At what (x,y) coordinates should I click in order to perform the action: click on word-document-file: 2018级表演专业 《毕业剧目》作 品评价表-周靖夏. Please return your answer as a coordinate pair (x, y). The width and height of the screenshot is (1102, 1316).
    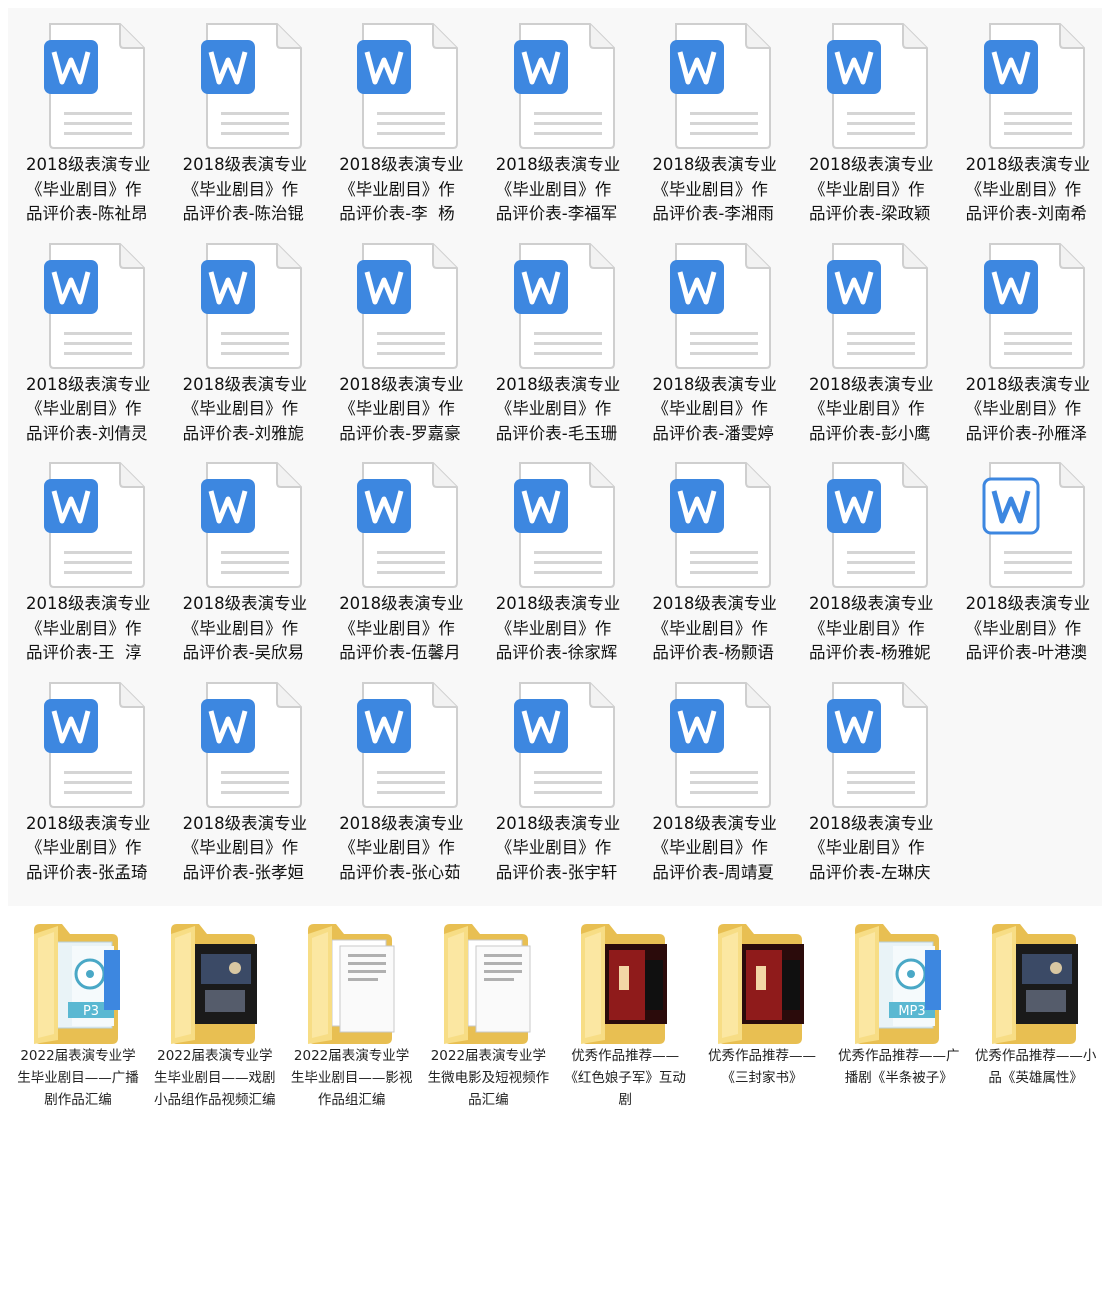
    Looking at the image, I should click on (719, 780).